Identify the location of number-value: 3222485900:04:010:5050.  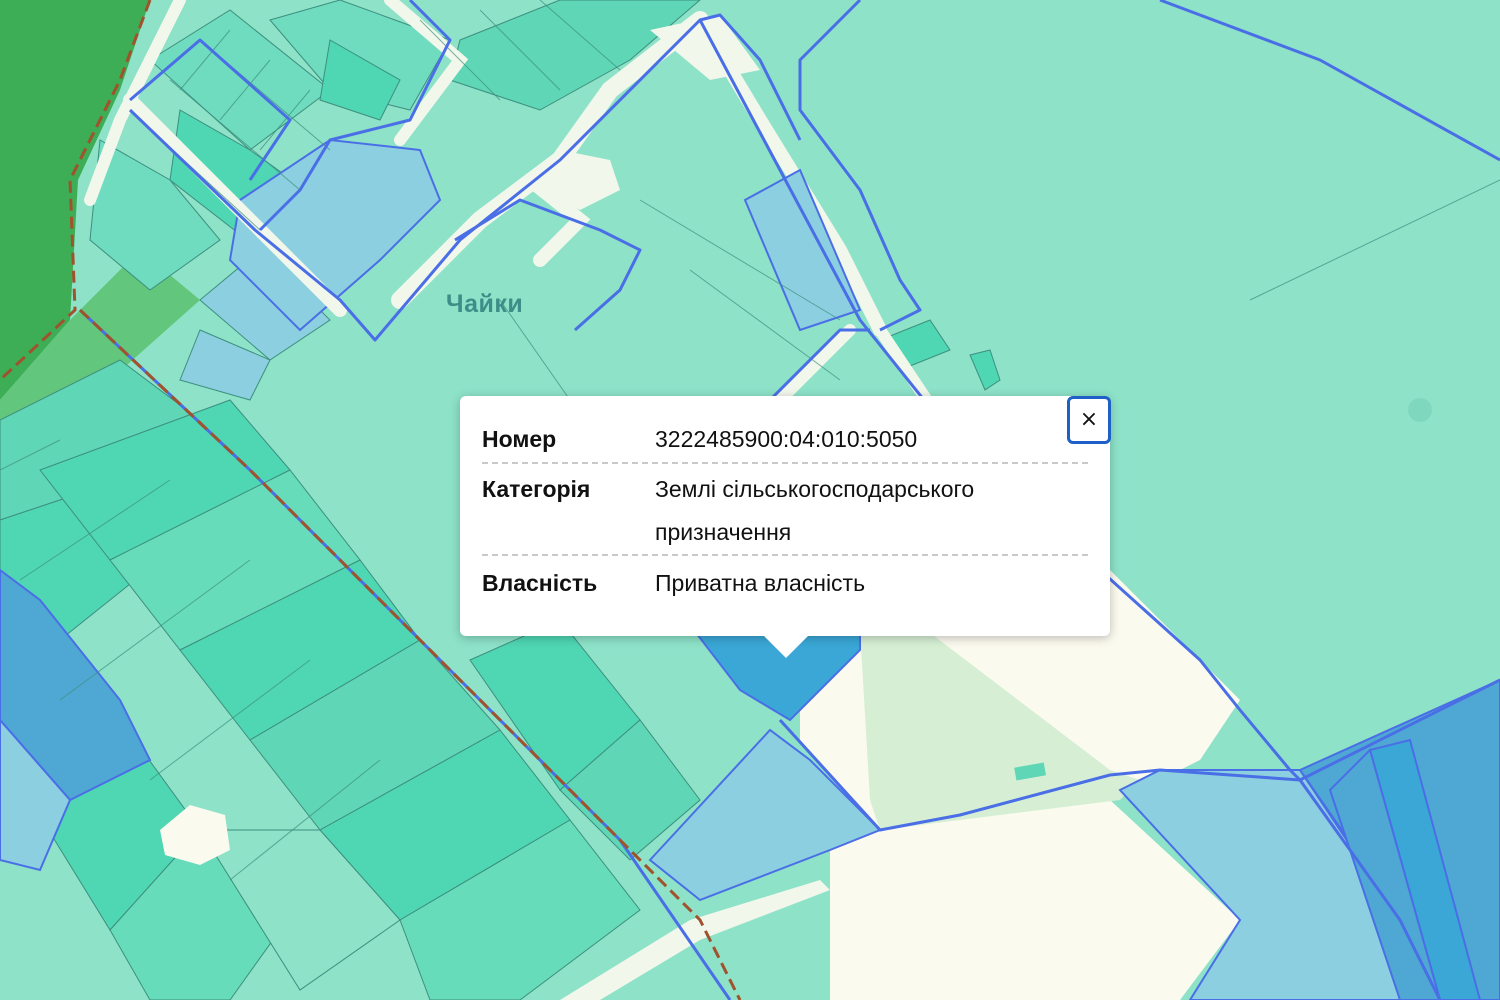
(786, 439).